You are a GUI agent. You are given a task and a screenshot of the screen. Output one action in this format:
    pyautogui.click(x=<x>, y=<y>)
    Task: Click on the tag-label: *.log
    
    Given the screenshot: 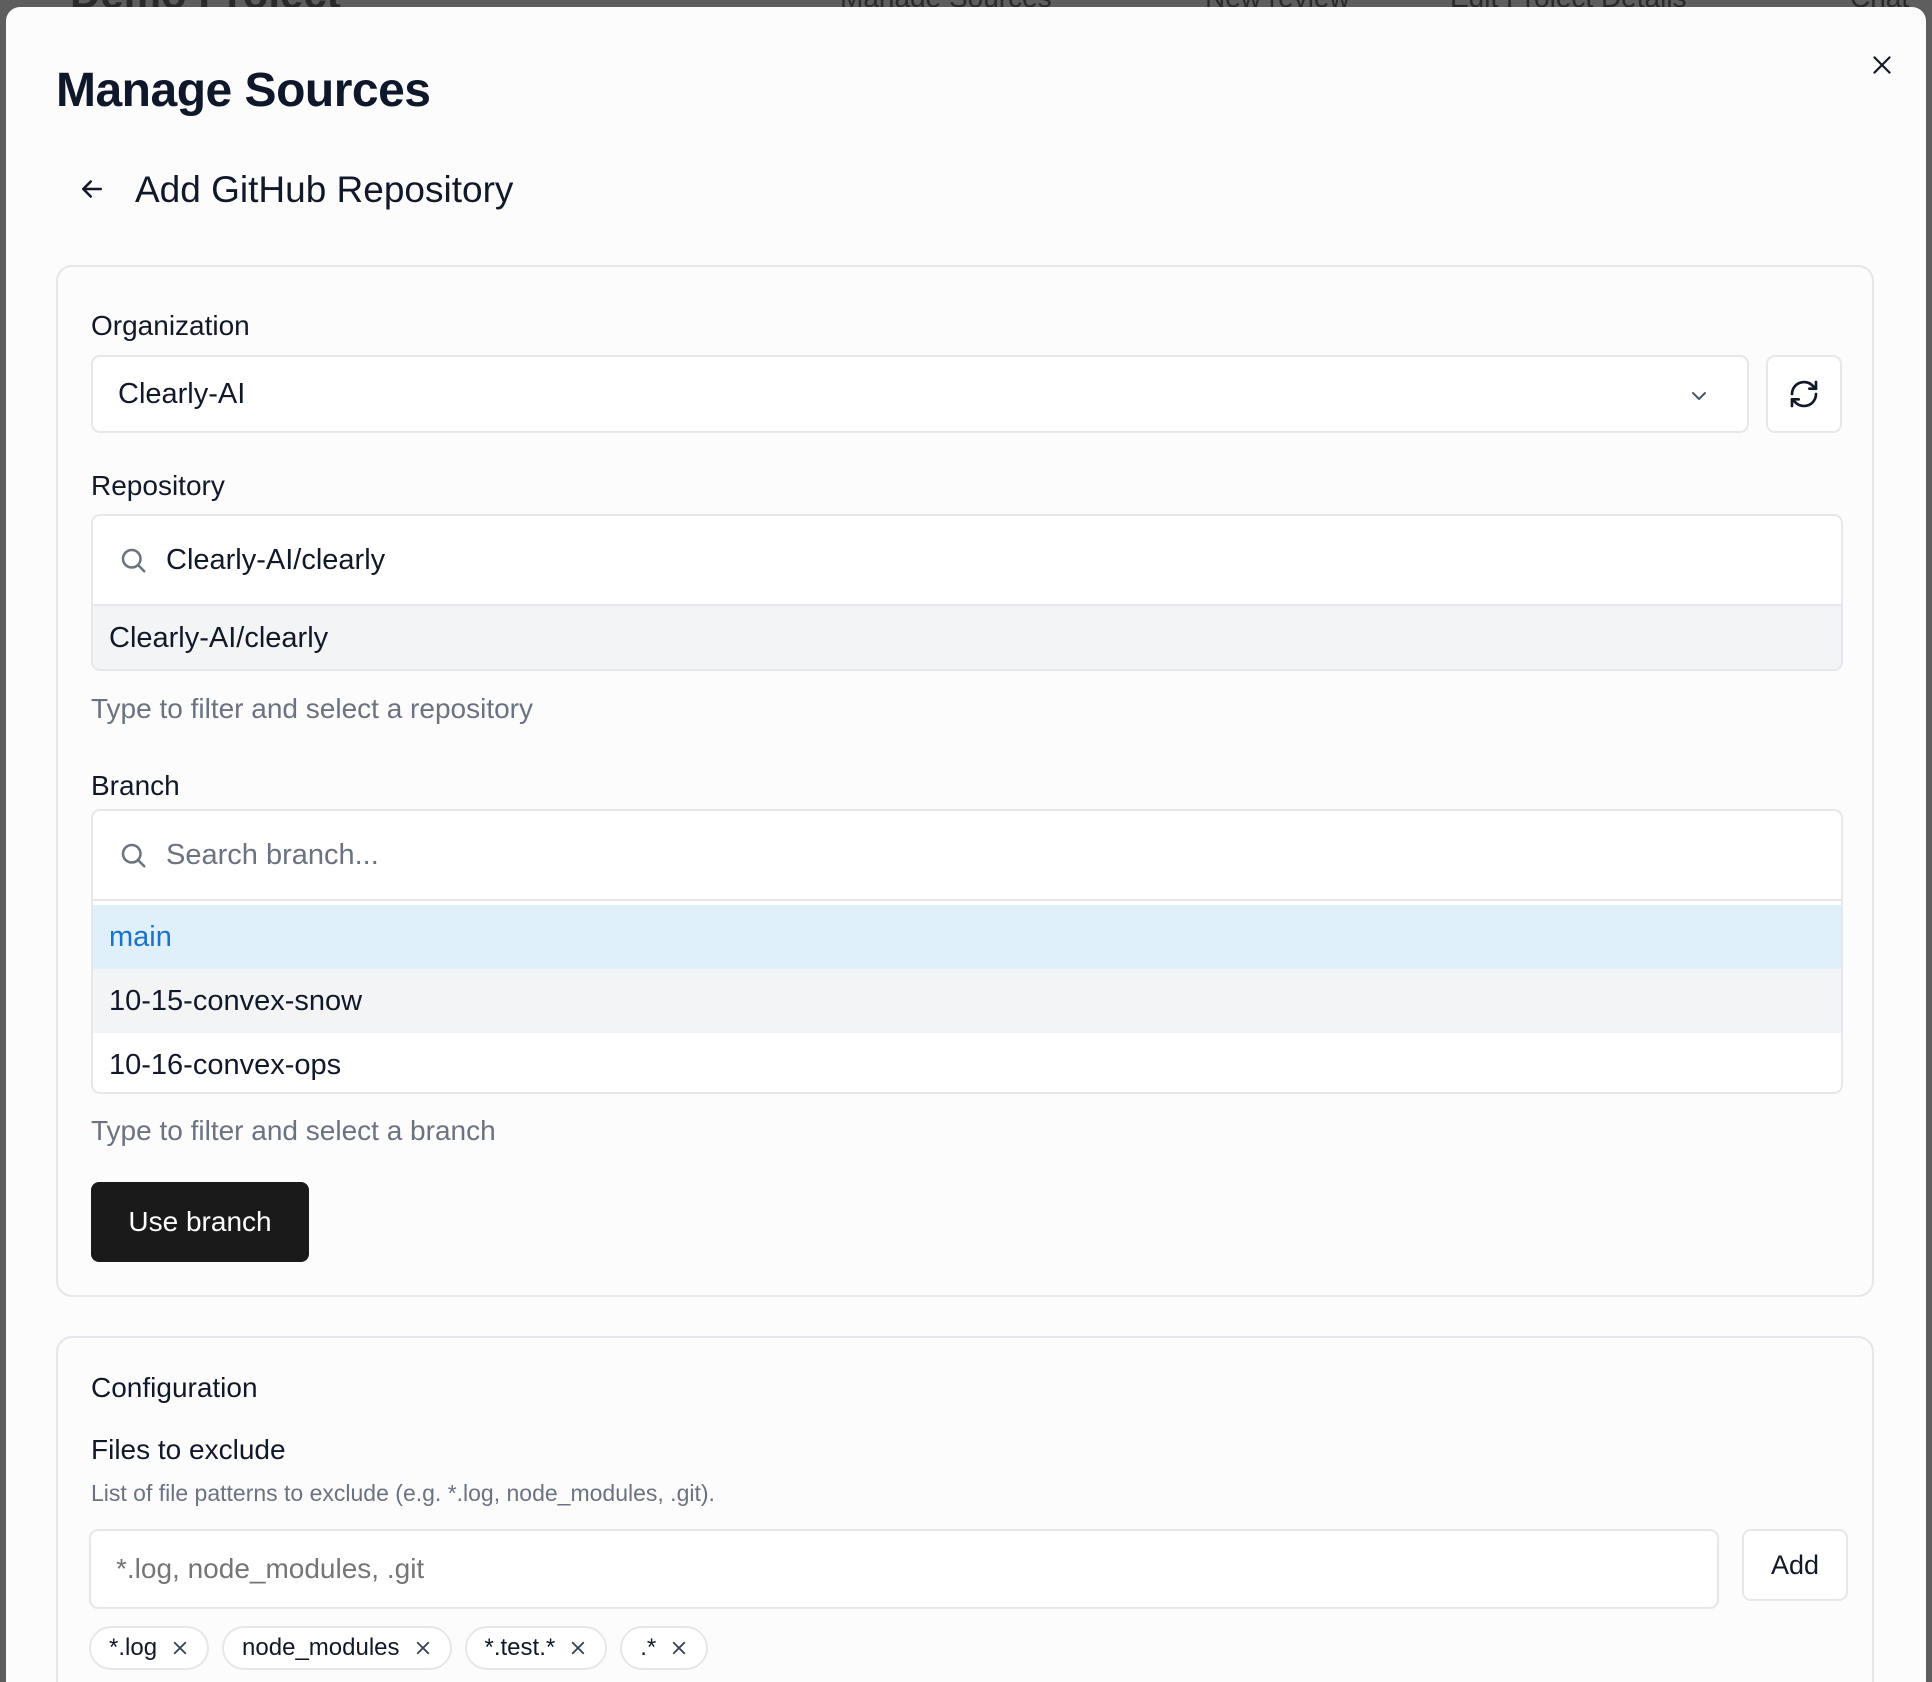 What is the action you would take?
    pyautogui.click(x=133, y=1647)
    